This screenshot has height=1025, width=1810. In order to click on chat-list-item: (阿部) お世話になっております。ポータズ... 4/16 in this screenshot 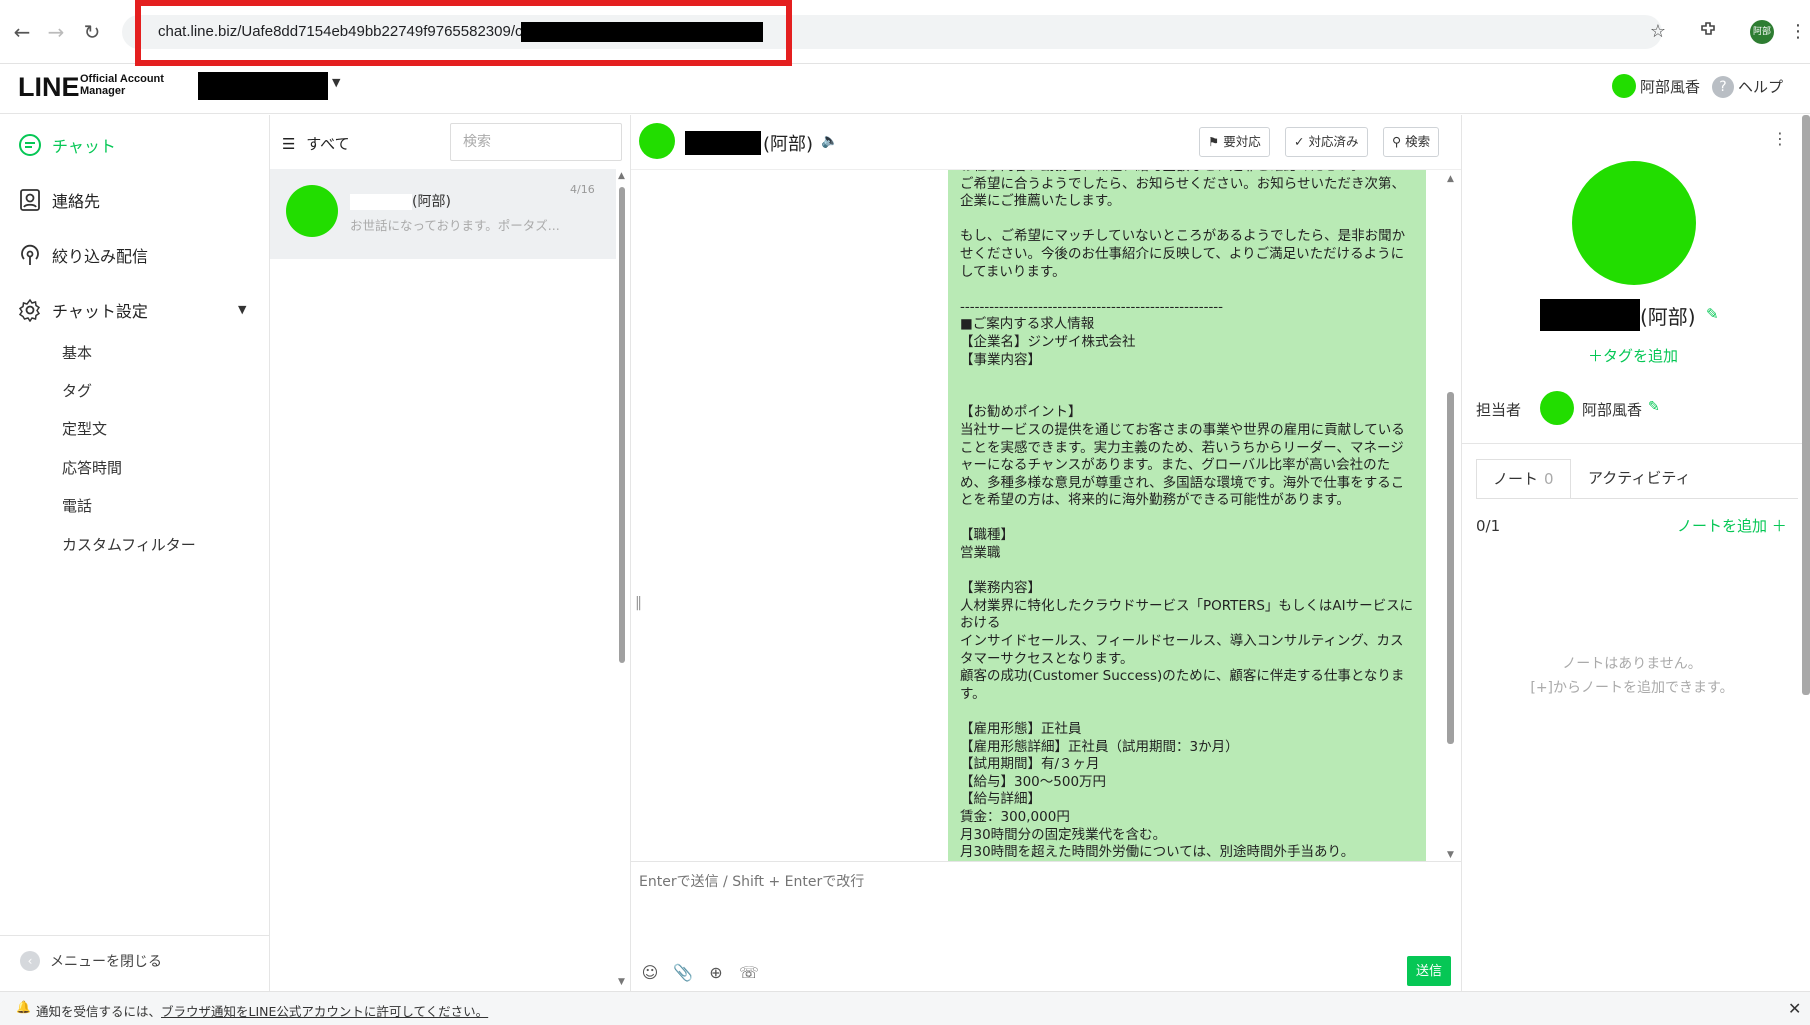, I will do `click(443, 214)`.